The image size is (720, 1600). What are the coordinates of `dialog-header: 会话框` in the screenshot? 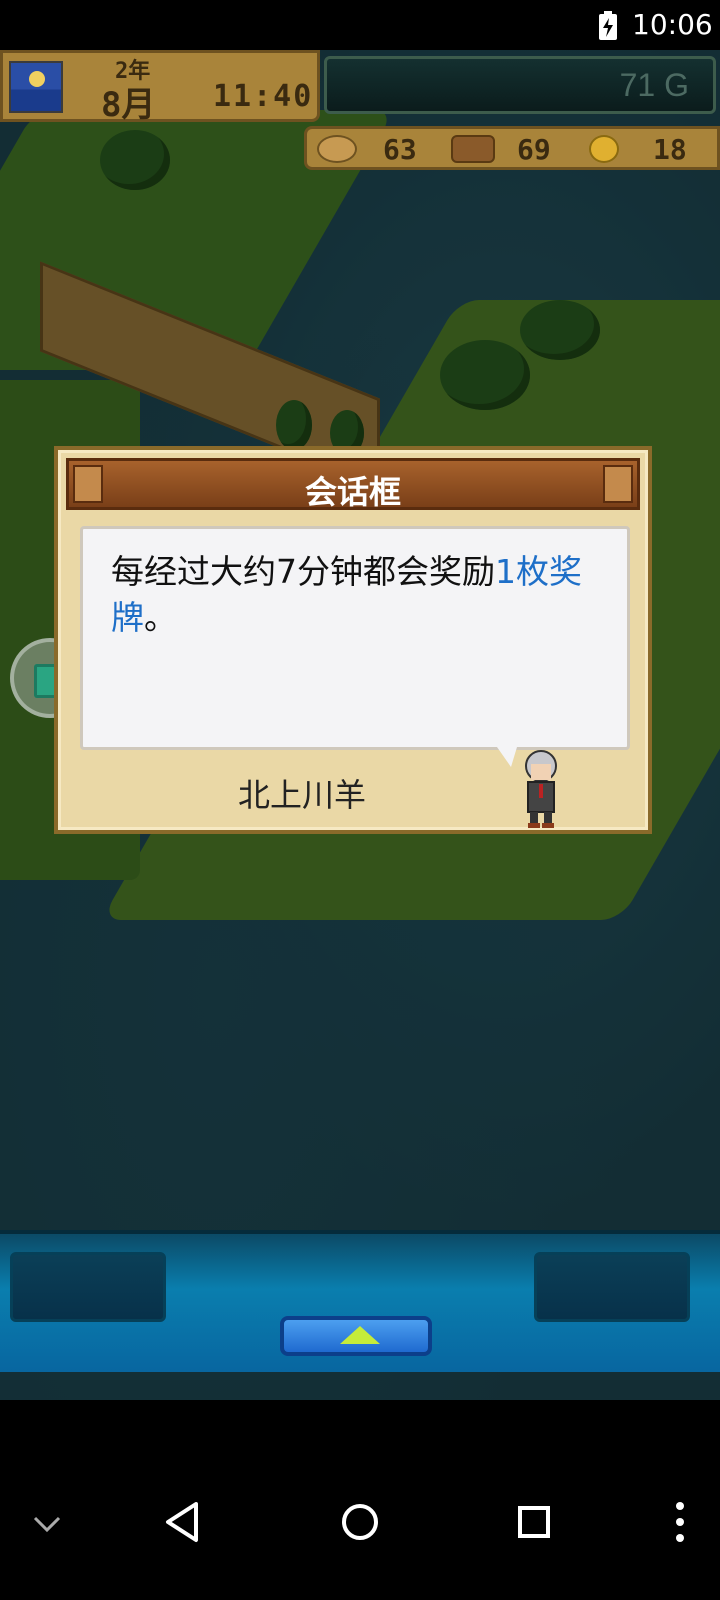 It's located at (353, 484).